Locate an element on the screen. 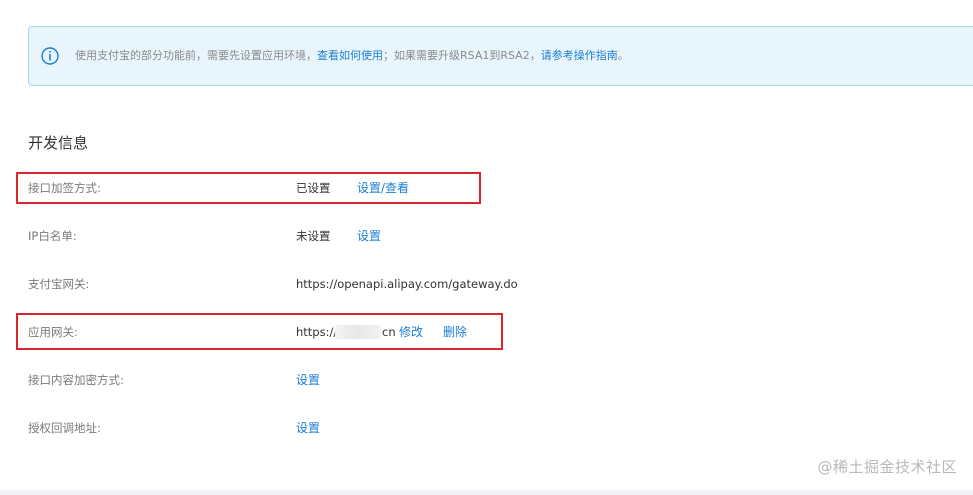 This screenshot has width=973, height=495. section-title: 开发信息 is located at coordinates (58, 143).